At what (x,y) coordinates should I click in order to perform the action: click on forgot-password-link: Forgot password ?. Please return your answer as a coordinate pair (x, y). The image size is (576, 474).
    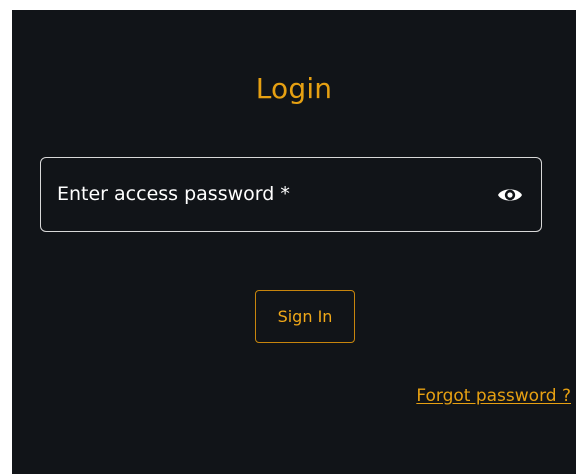
    Looking at the image, I should click on (493, 396).